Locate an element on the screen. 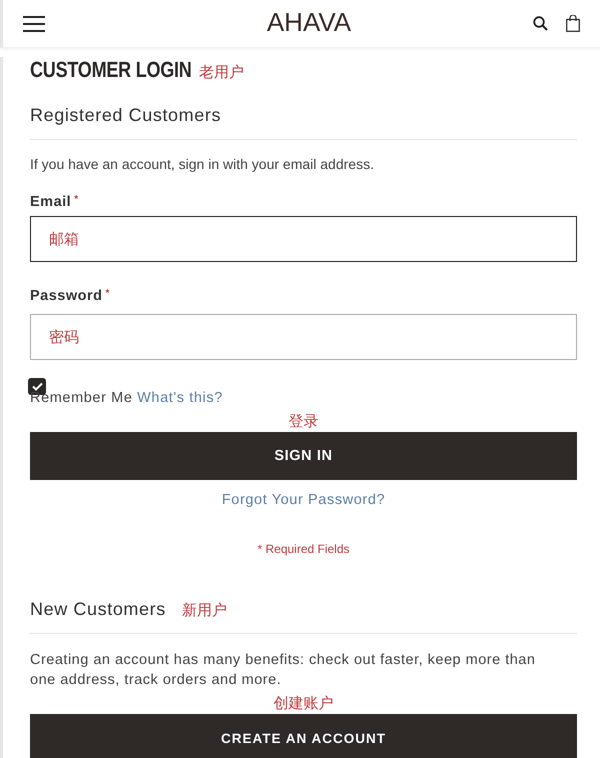  logo: AHAVA is located at coordinates (289, 22).